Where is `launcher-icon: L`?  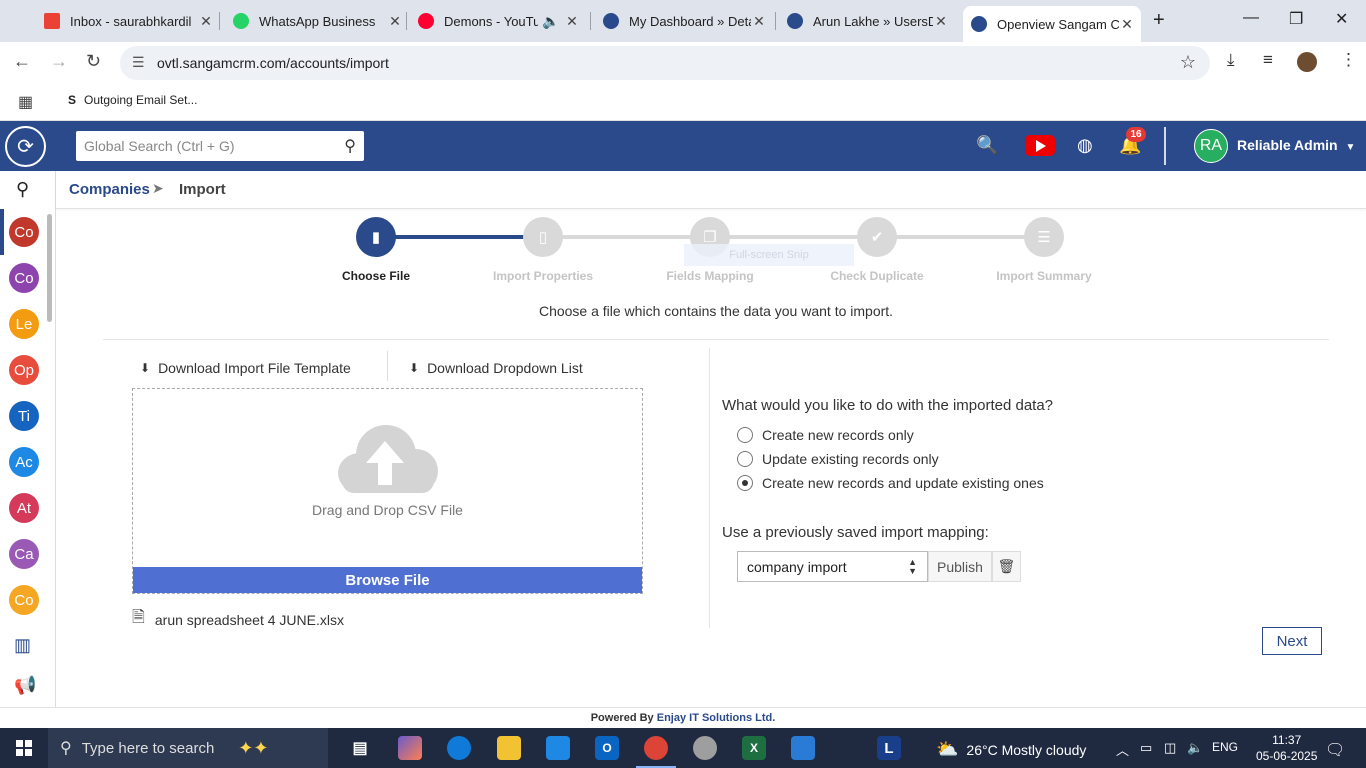 launcher-icon: L is located at coordinates (889, 748).